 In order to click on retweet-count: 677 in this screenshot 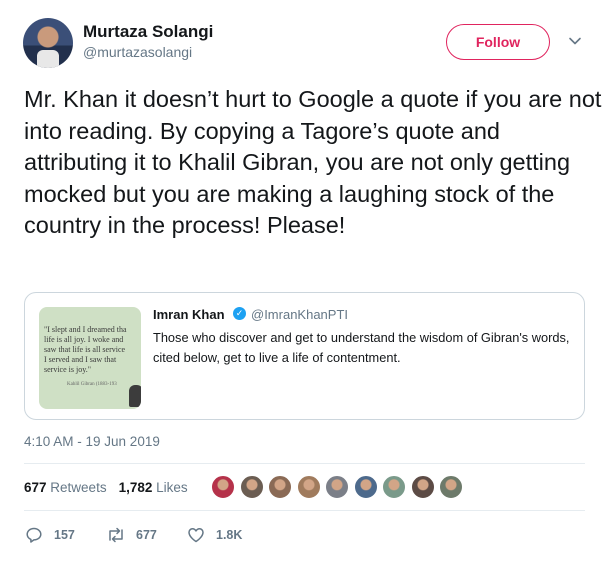, I will do `click(146, 535)`.